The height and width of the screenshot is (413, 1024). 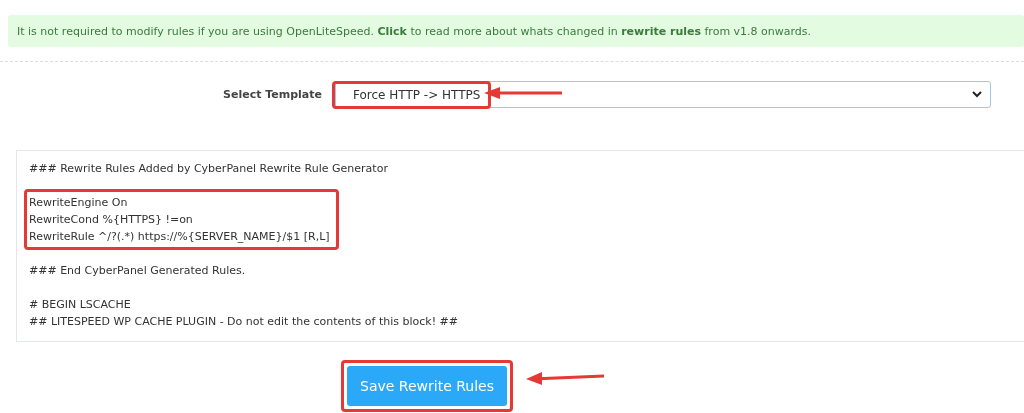 I want to click on rule-line: ### Rewrite Rules Added by CyberPanel Rewrite Rule Generator, so click(x=208, y=169).